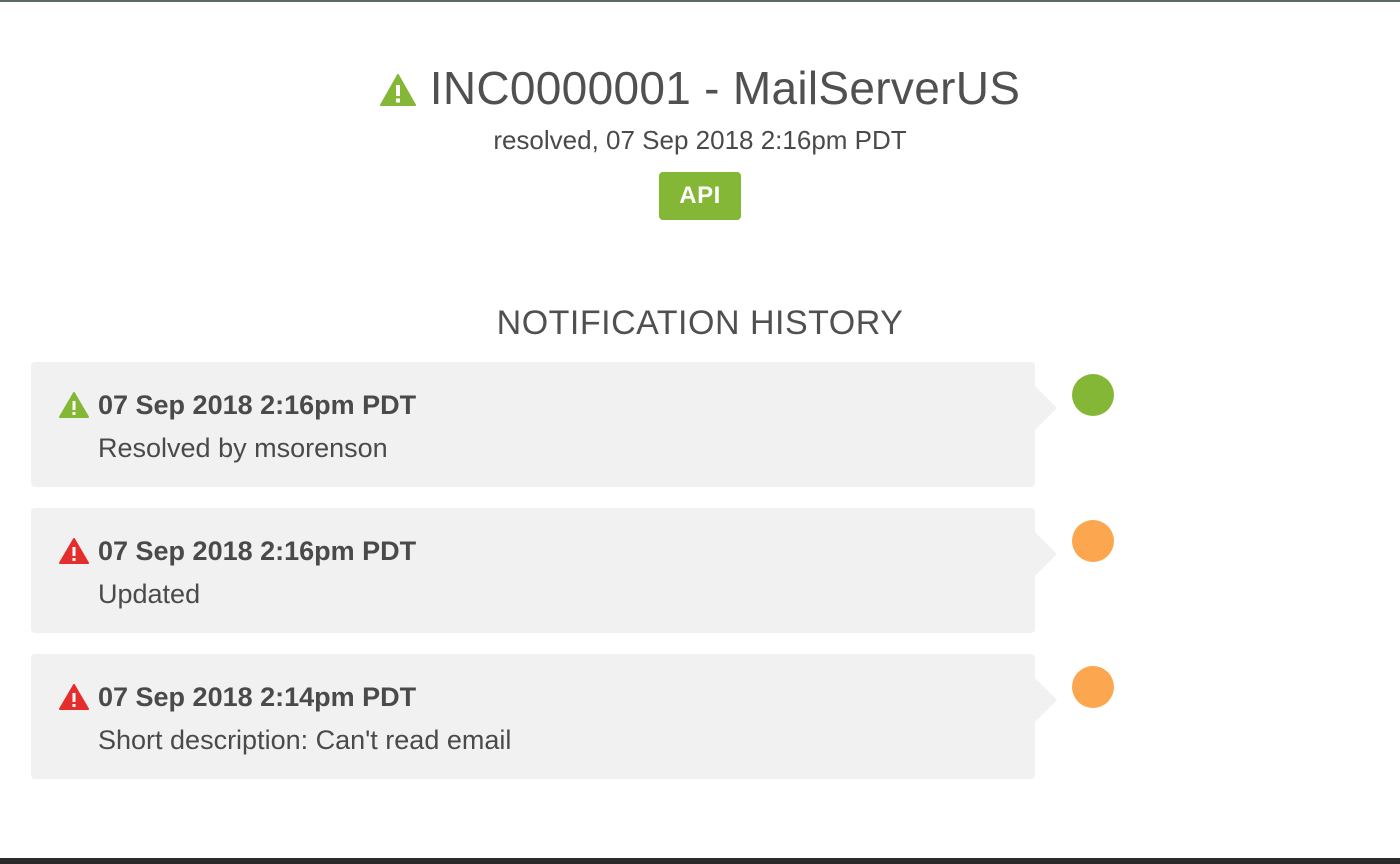 This screenshot has width=1400, height=864. Describe the element at coordinates (305, 740) in the screenshot. I see `history-entry-description: Short description: Can't read email` at that location.